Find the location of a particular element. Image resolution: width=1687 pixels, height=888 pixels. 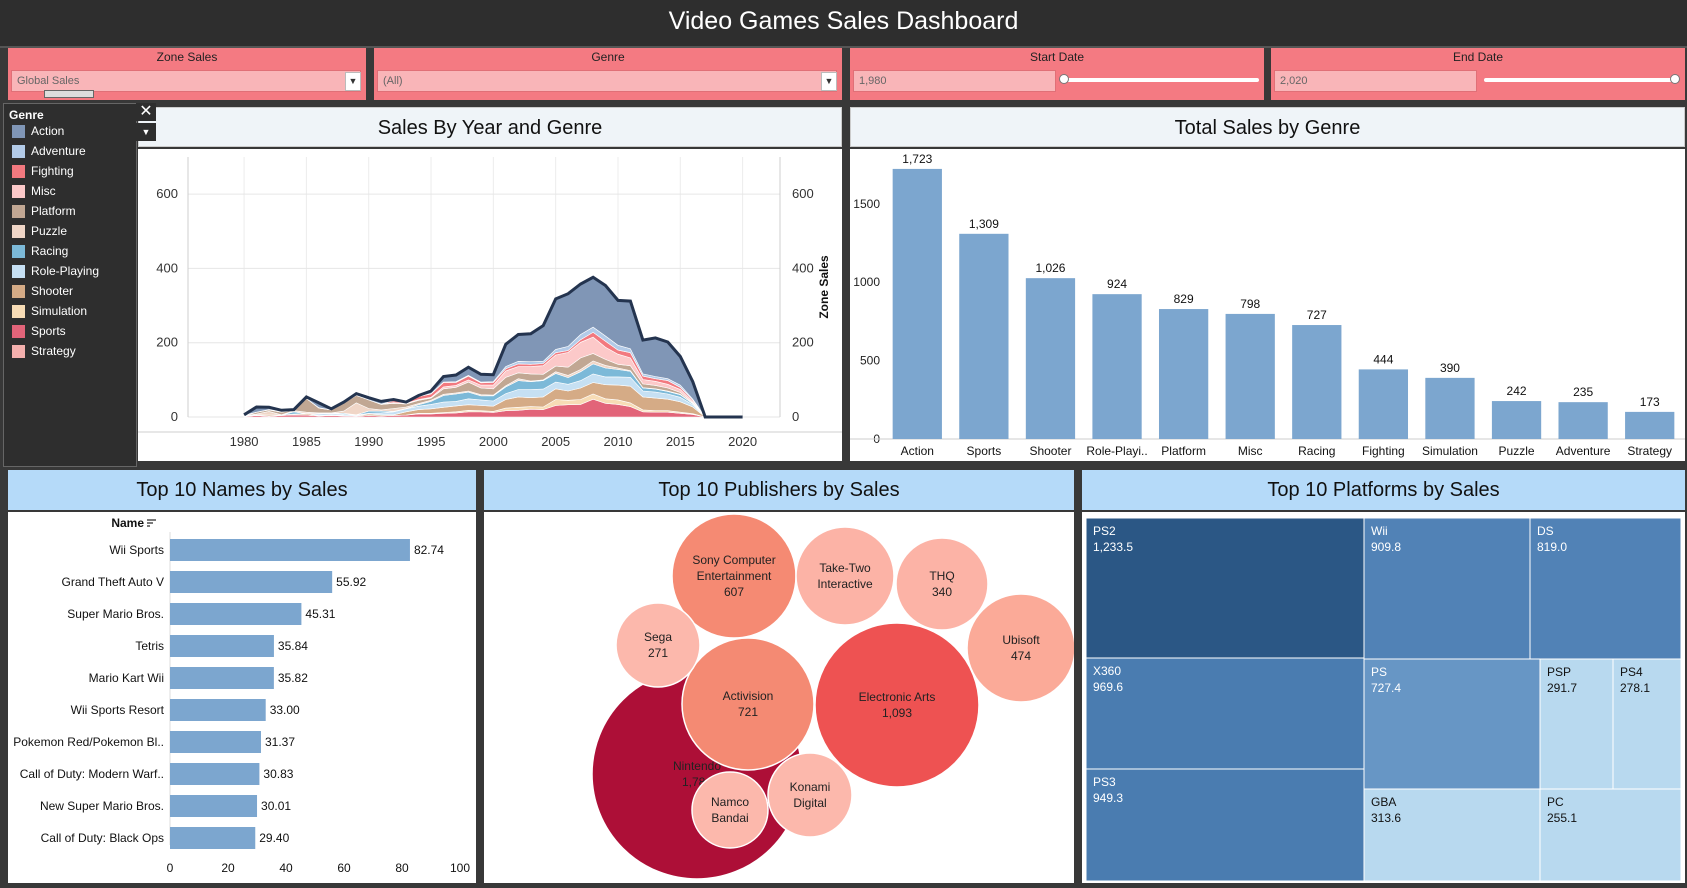

bar-role-playi is located at coordinates (1117, 366).